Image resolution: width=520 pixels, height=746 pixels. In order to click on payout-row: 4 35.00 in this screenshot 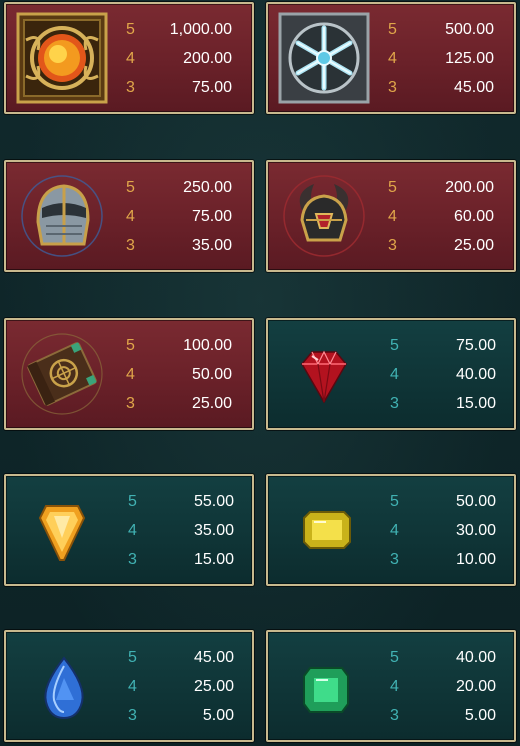, I will do `click(188, 531)`.